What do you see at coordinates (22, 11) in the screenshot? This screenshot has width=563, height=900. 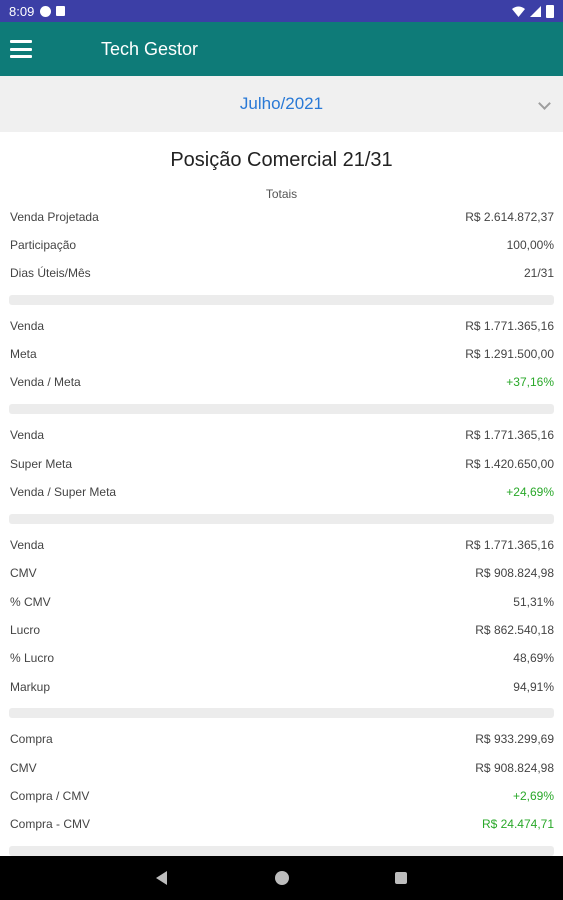 I see `status-time: 8:09` at bounding box center [22, 11].